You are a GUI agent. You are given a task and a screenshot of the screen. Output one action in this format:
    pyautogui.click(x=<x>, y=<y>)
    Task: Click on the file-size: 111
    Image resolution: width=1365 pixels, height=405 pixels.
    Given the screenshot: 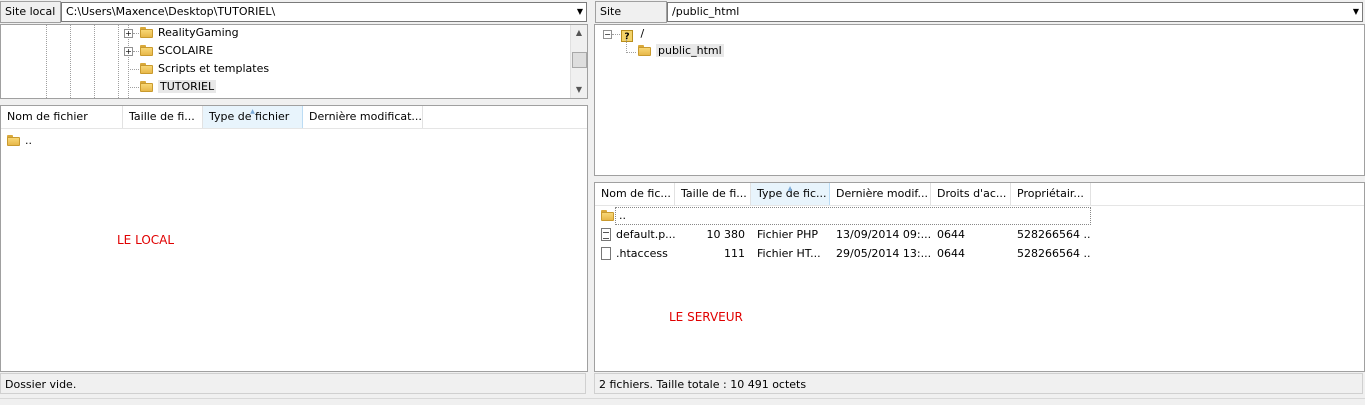 What is the action you would take?
    pyautogui.click(x=734, y=253)
    